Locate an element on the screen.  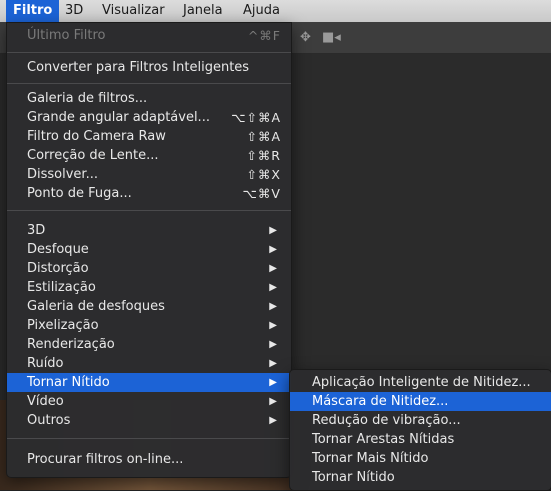
video-camera-icon: ■◂ is located at coordinates (331, 37).